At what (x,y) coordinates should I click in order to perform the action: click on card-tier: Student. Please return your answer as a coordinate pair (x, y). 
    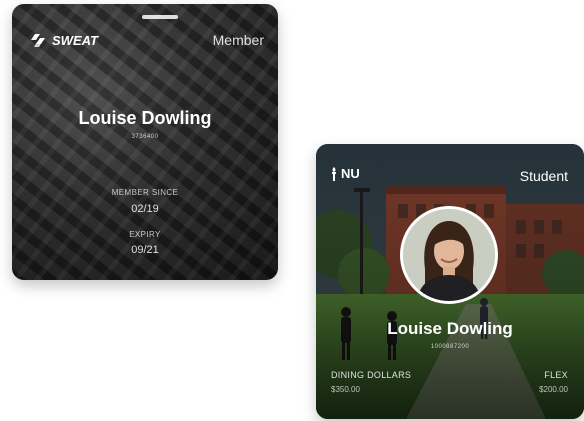
    Looking at the image, I should click on (543, 176).